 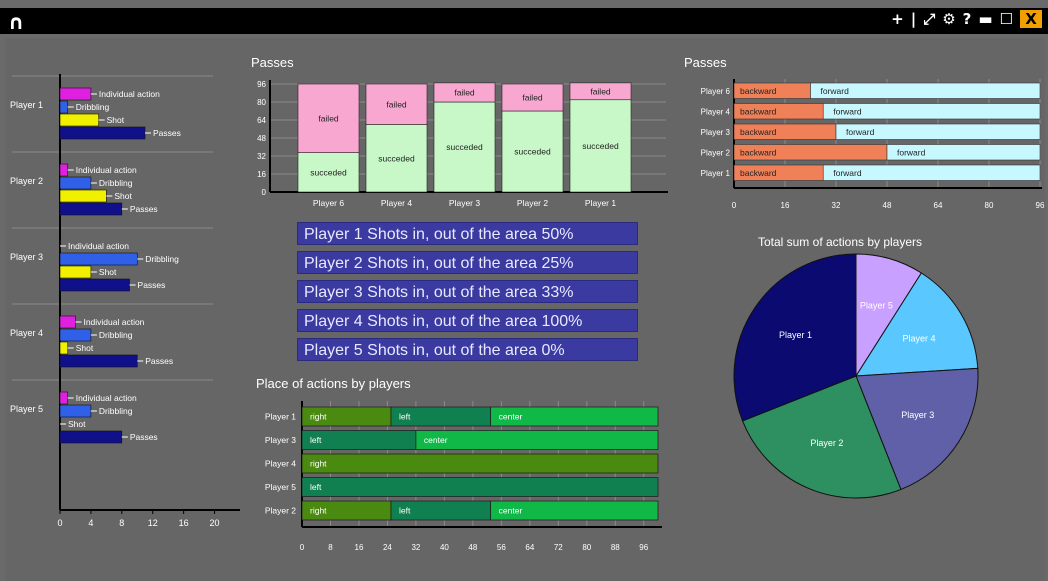 I want to click on help-icon: ?, so click(x=967, y=19).